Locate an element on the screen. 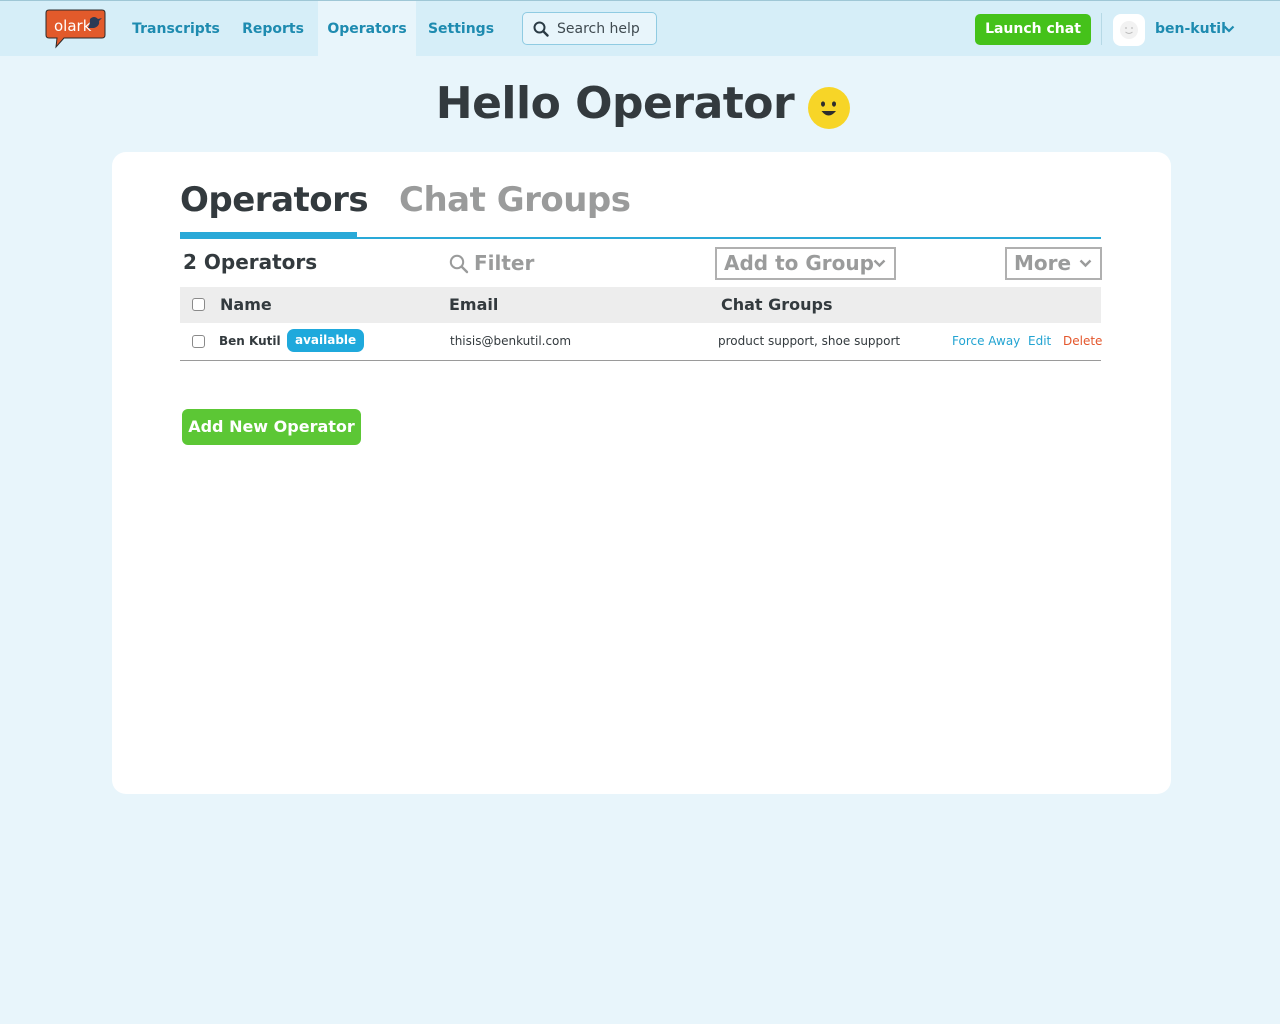  active-tab-indicator is located at coordinates (268, 235).